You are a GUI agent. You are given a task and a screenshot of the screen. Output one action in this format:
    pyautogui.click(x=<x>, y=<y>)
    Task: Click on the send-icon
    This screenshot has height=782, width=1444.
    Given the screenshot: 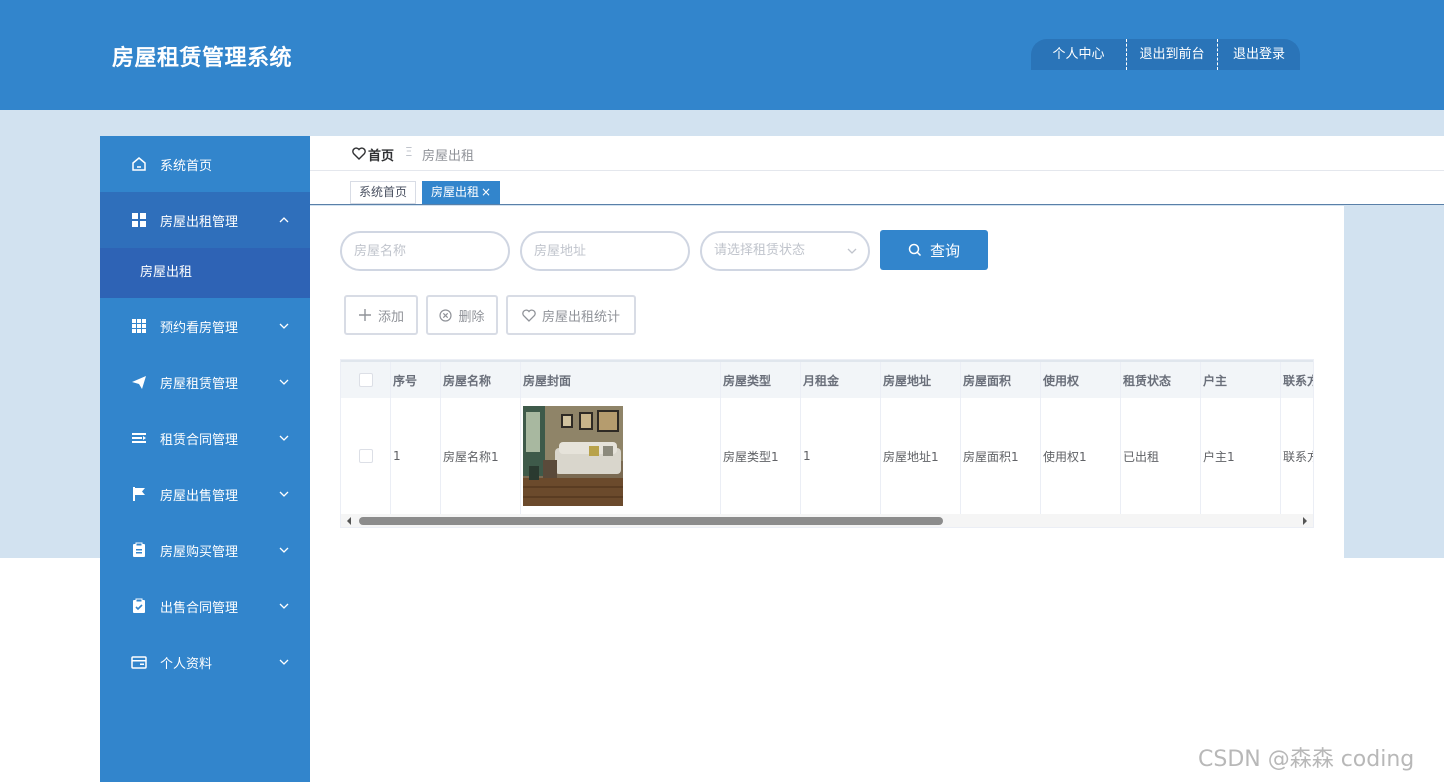 What is the action you would take?
    pyautogui.click(x=139, y=382)
    